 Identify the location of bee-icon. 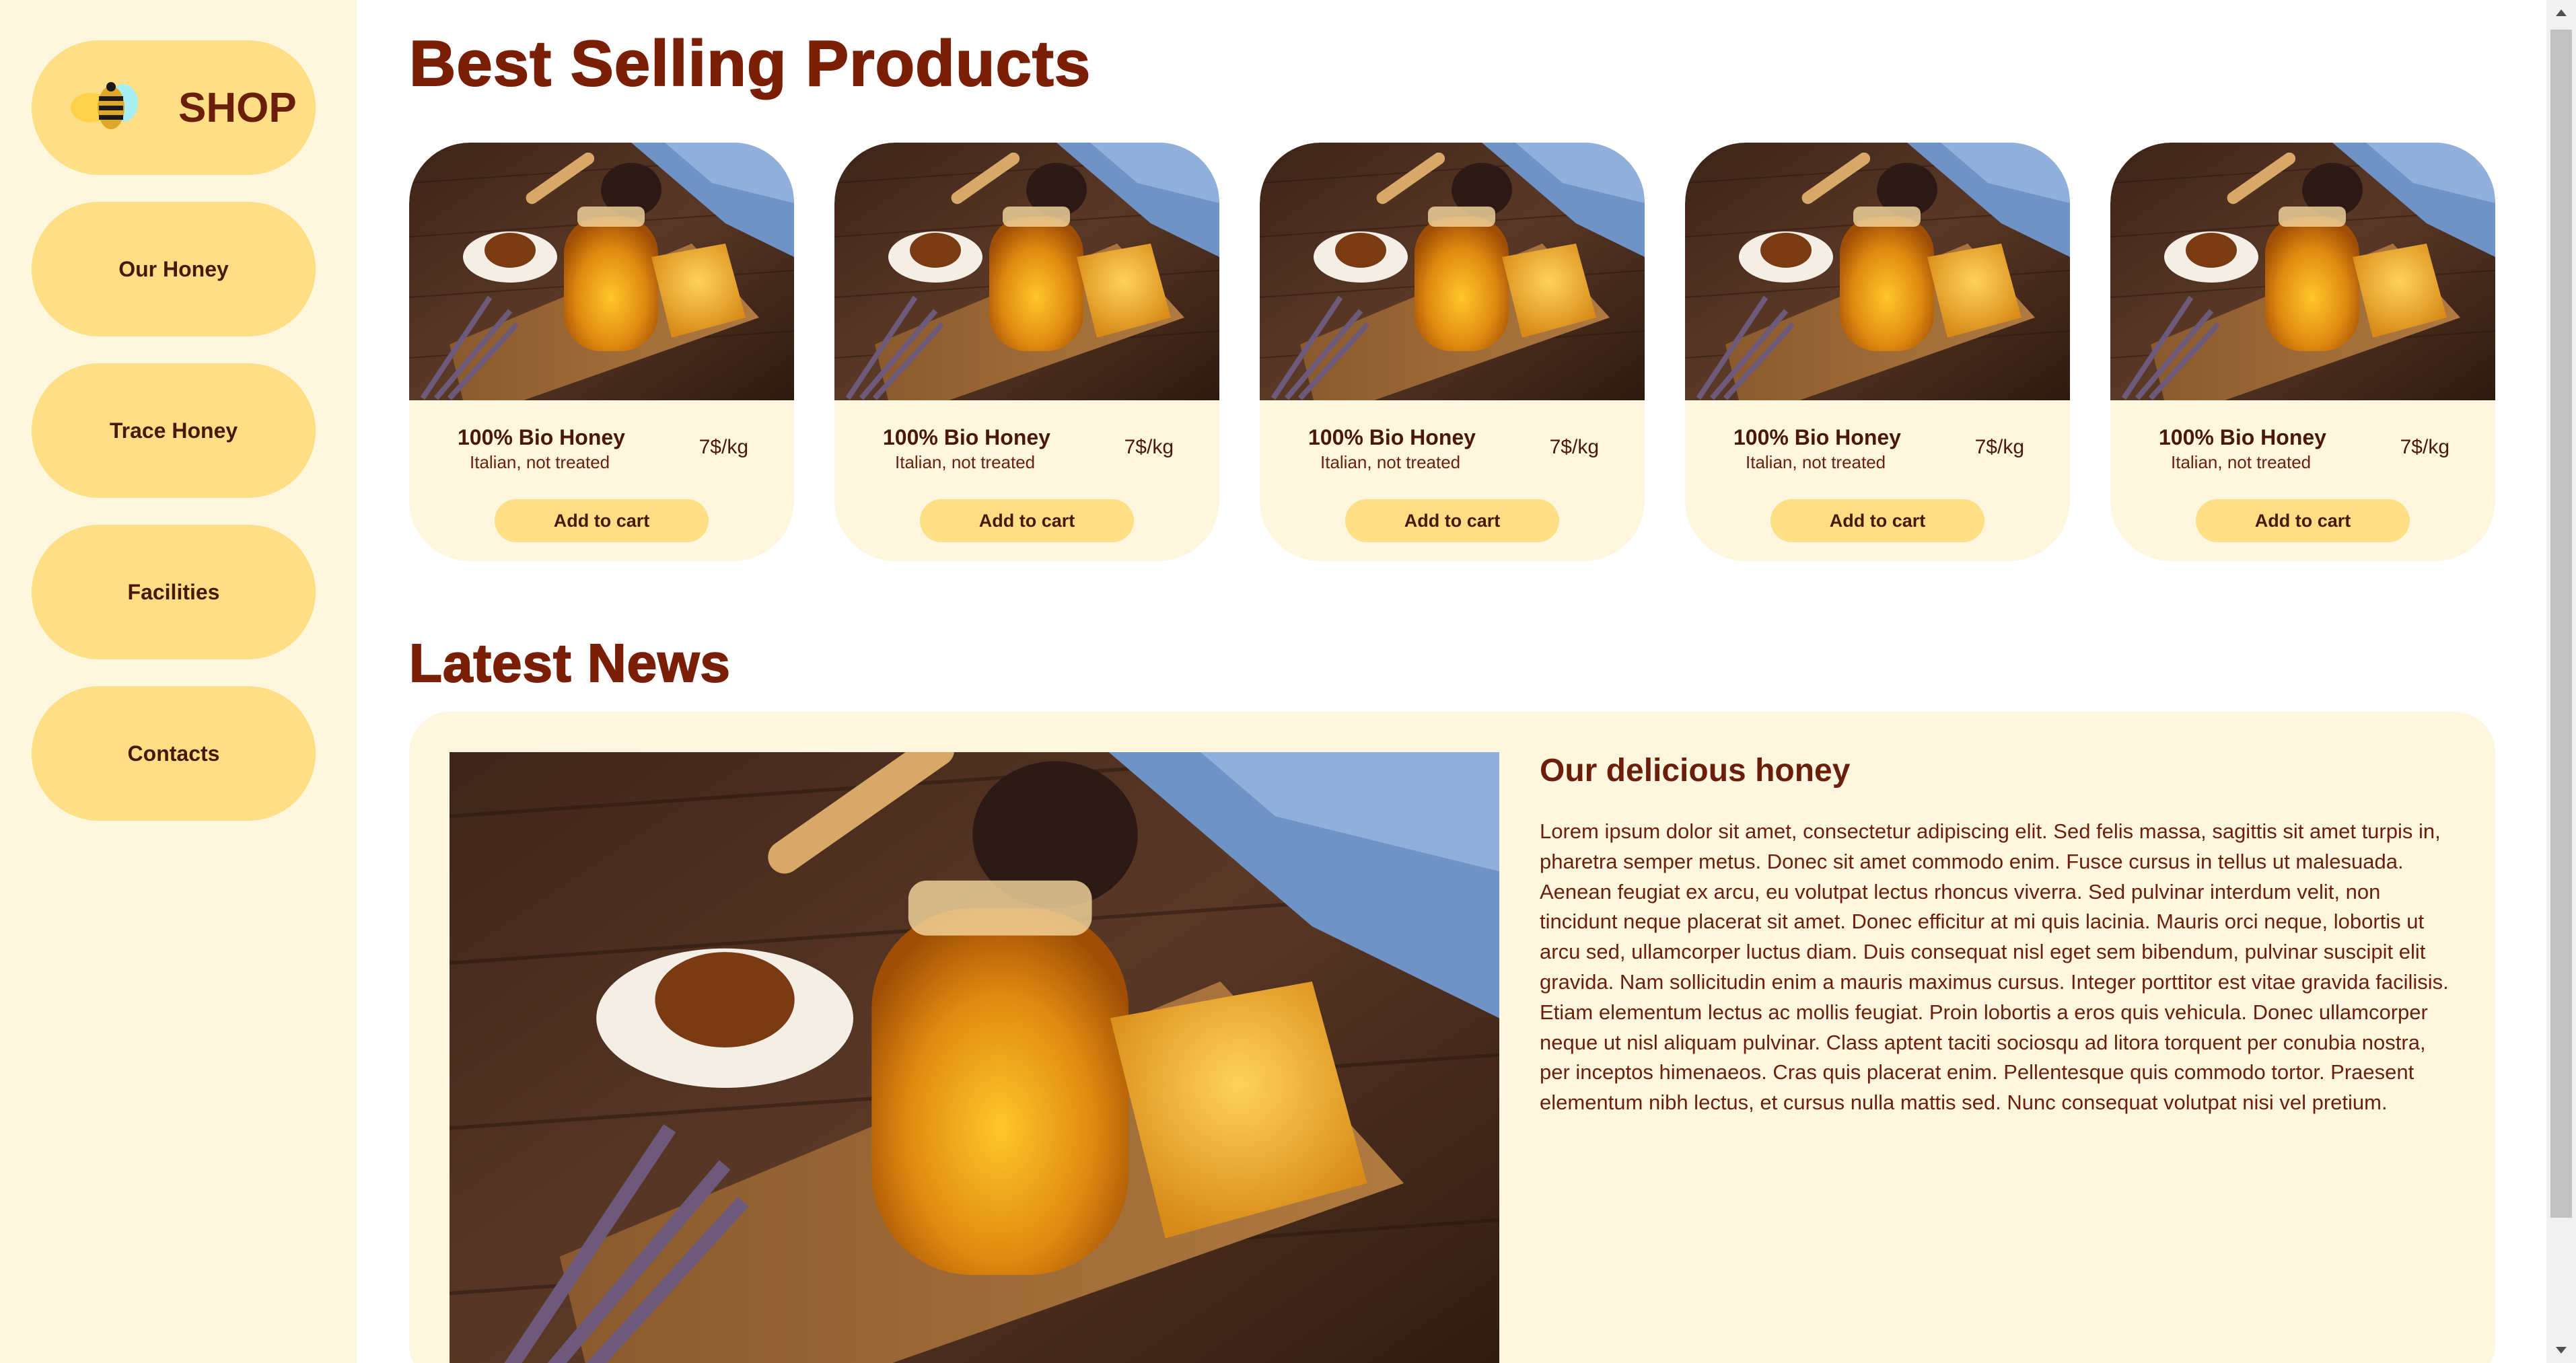
(104, 106).